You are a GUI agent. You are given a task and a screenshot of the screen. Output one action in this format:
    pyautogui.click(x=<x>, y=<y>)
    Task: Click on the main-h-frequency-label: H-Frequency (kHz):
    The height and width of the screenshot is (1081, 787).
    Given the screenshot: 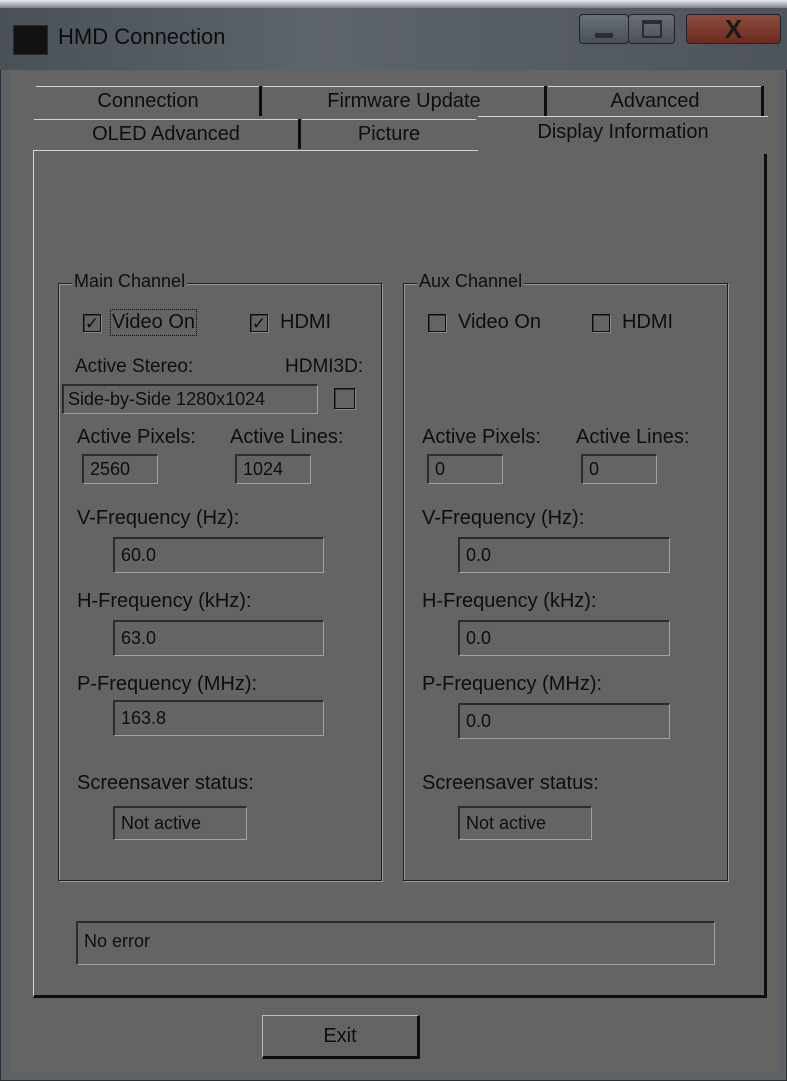 What is the action you would take?
    pyautogui.click(x=164, y=601)
    